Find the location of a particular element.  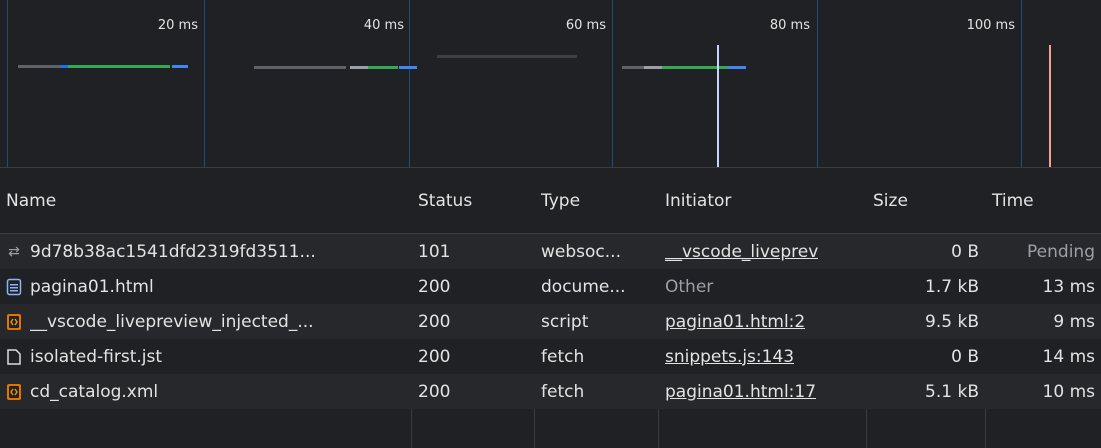

waterfall-connect-segment is located at coordinates (64, 66).